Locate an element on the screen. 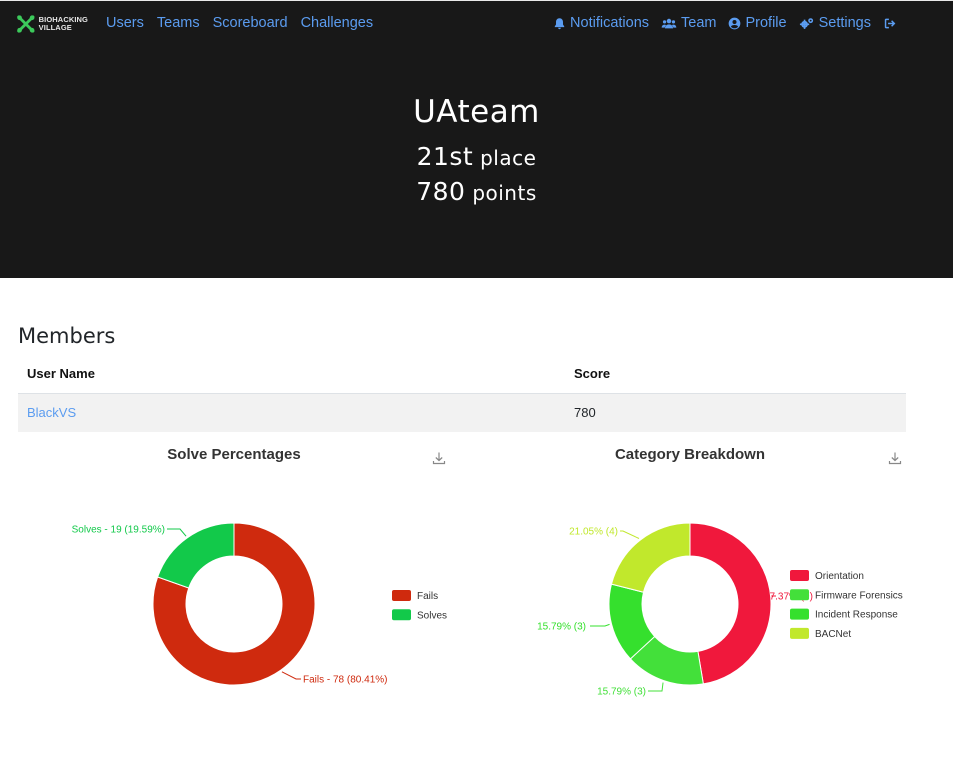  column-score: Score is located at coordinates (735, 374).